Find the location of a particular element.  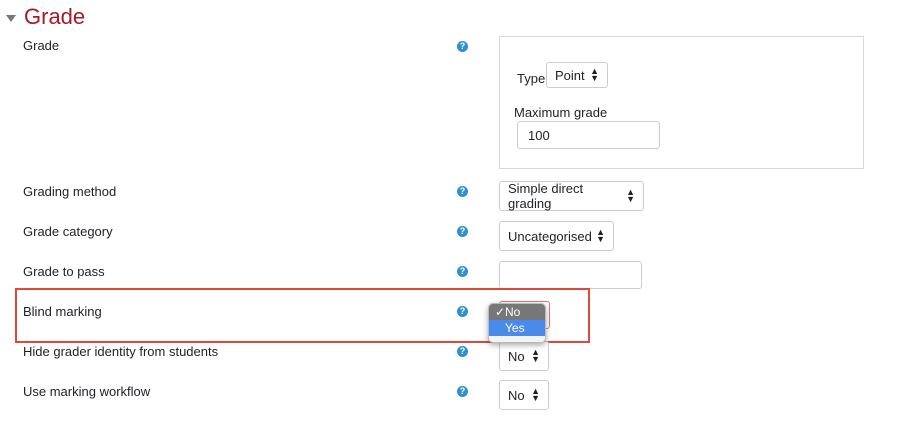

grade-to-pass-input is located at coordinates (570, 275).